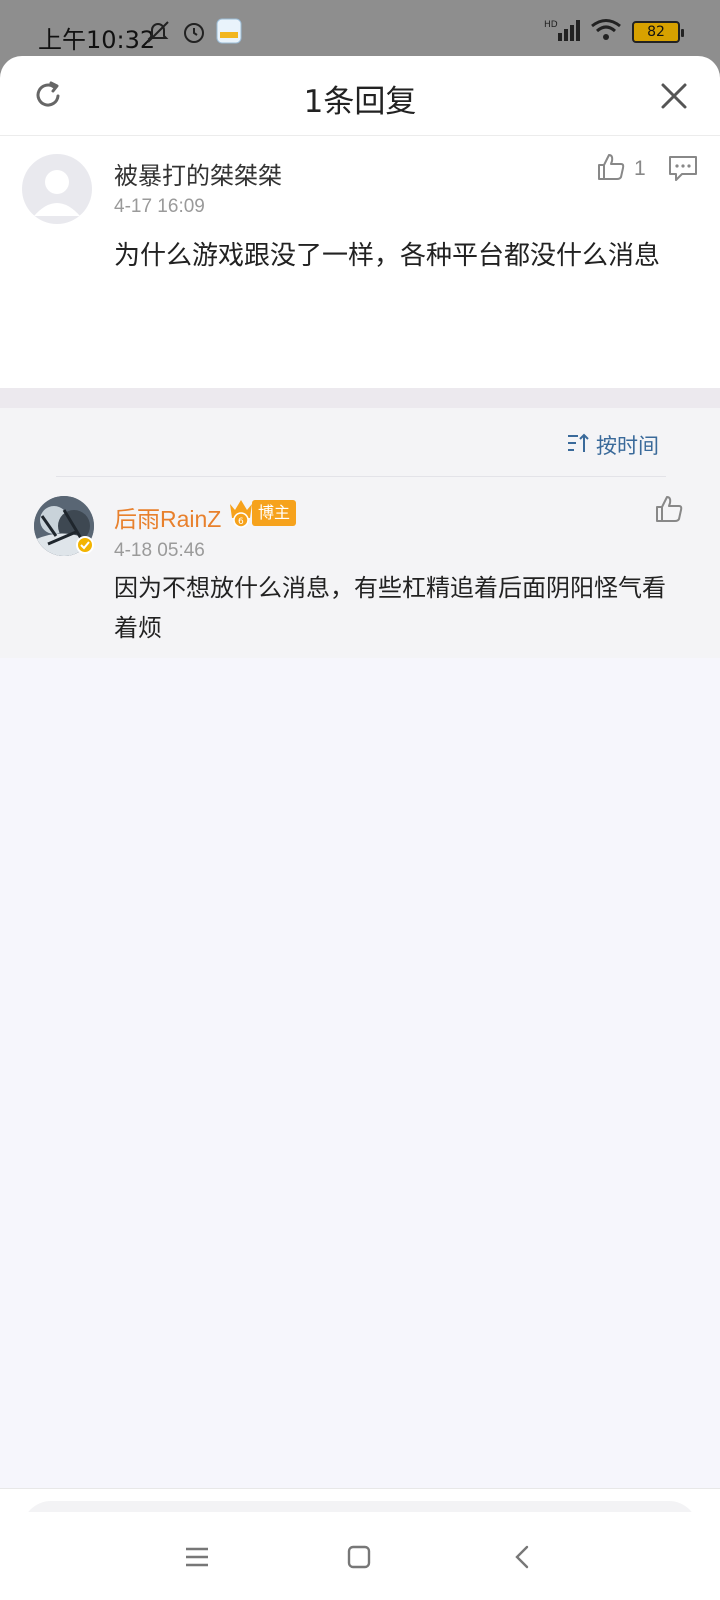 This screenshot has height=1600, width=720. What do you see at coordinates (167, 517) in the screenshot?
I see `reply-username: 后雨RainZ` at bounding box center [167, 517].